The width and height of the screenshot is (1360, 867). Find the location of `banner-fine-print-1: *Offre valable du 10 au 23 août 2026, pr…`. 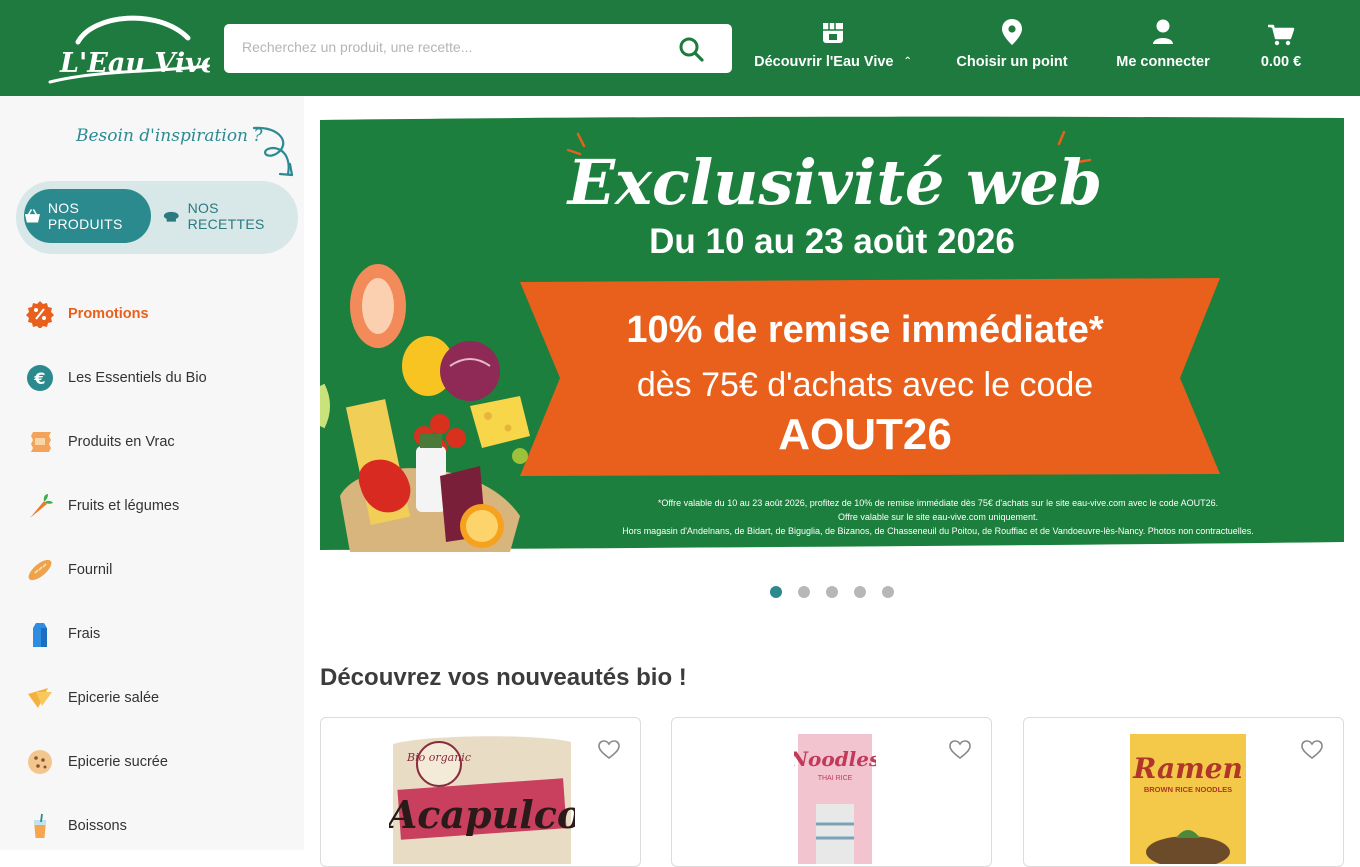

banner-fine-print-1: *Offre valable du 10 au 23 août 2026, pr… is located at coordinates (938, 503).